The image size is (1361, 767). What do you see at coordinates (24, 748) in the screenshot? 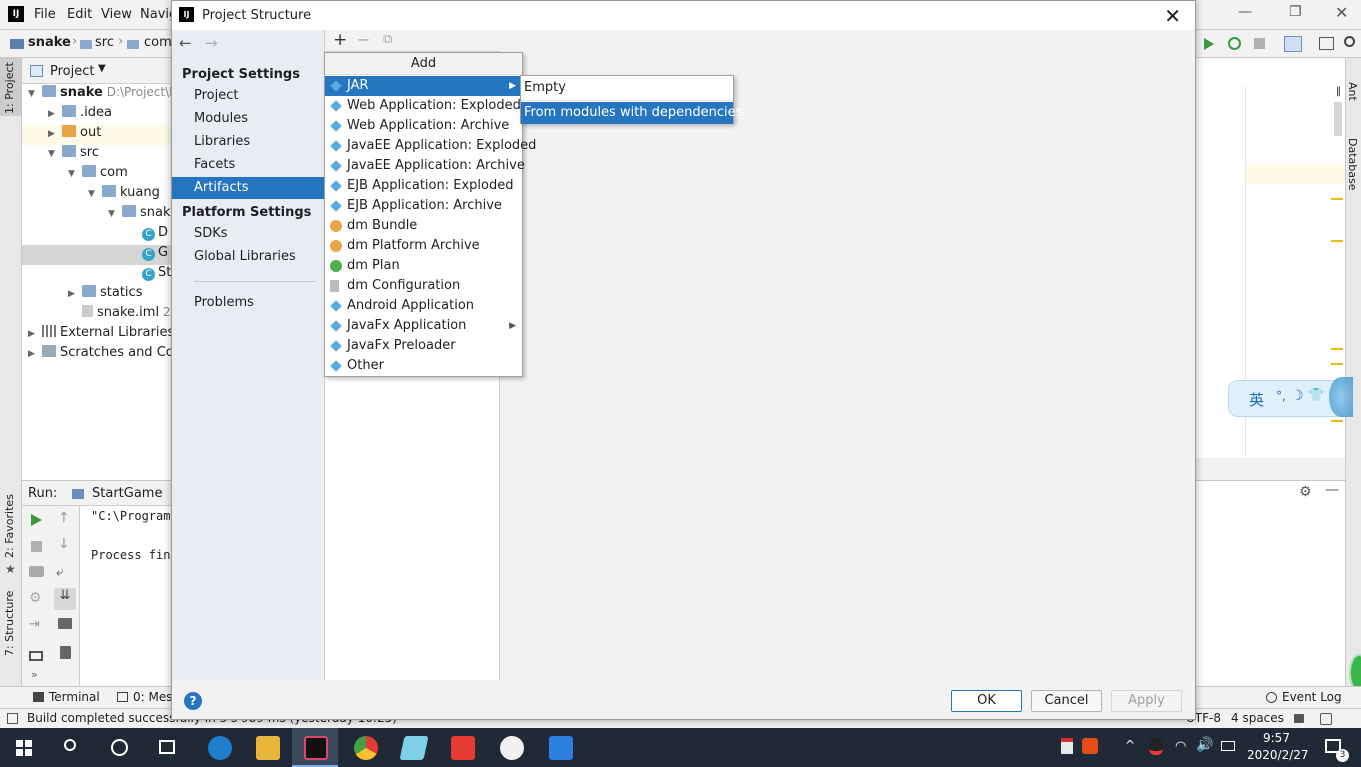
I see `windows-start-icon` at bounding box center [24, 748].